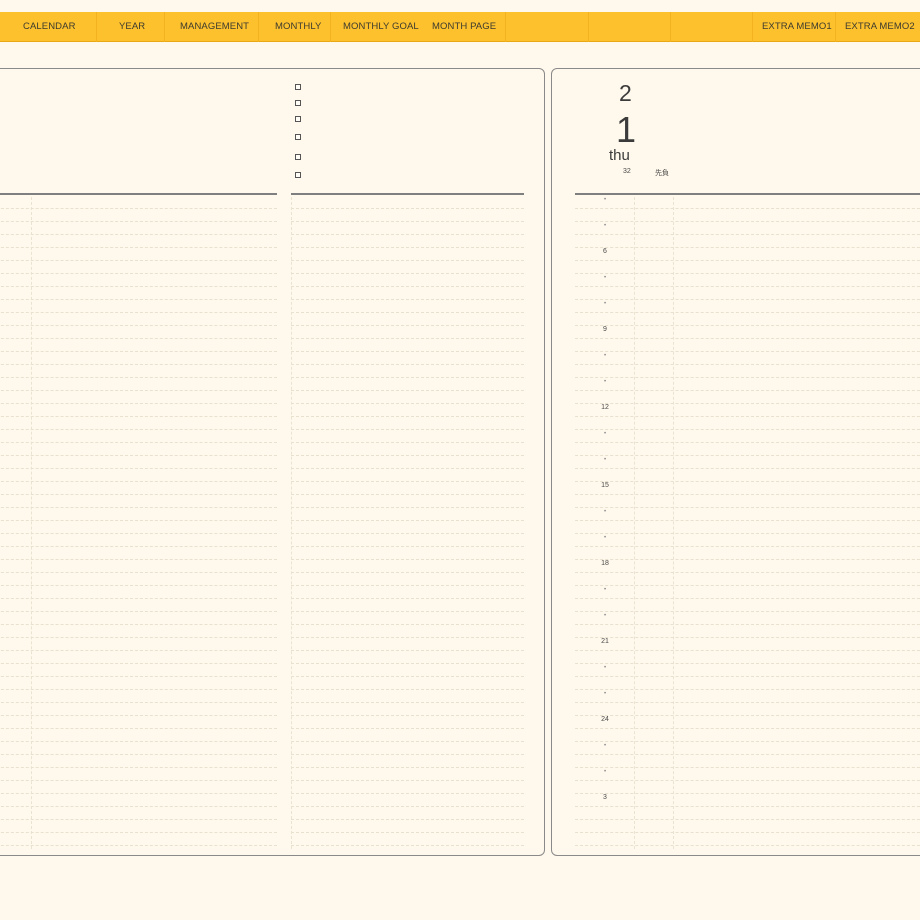 This screenshot has height=920, width=920. I want to click on tab-extra-memo1: EXTRA MEMO1, so click(797, 27).